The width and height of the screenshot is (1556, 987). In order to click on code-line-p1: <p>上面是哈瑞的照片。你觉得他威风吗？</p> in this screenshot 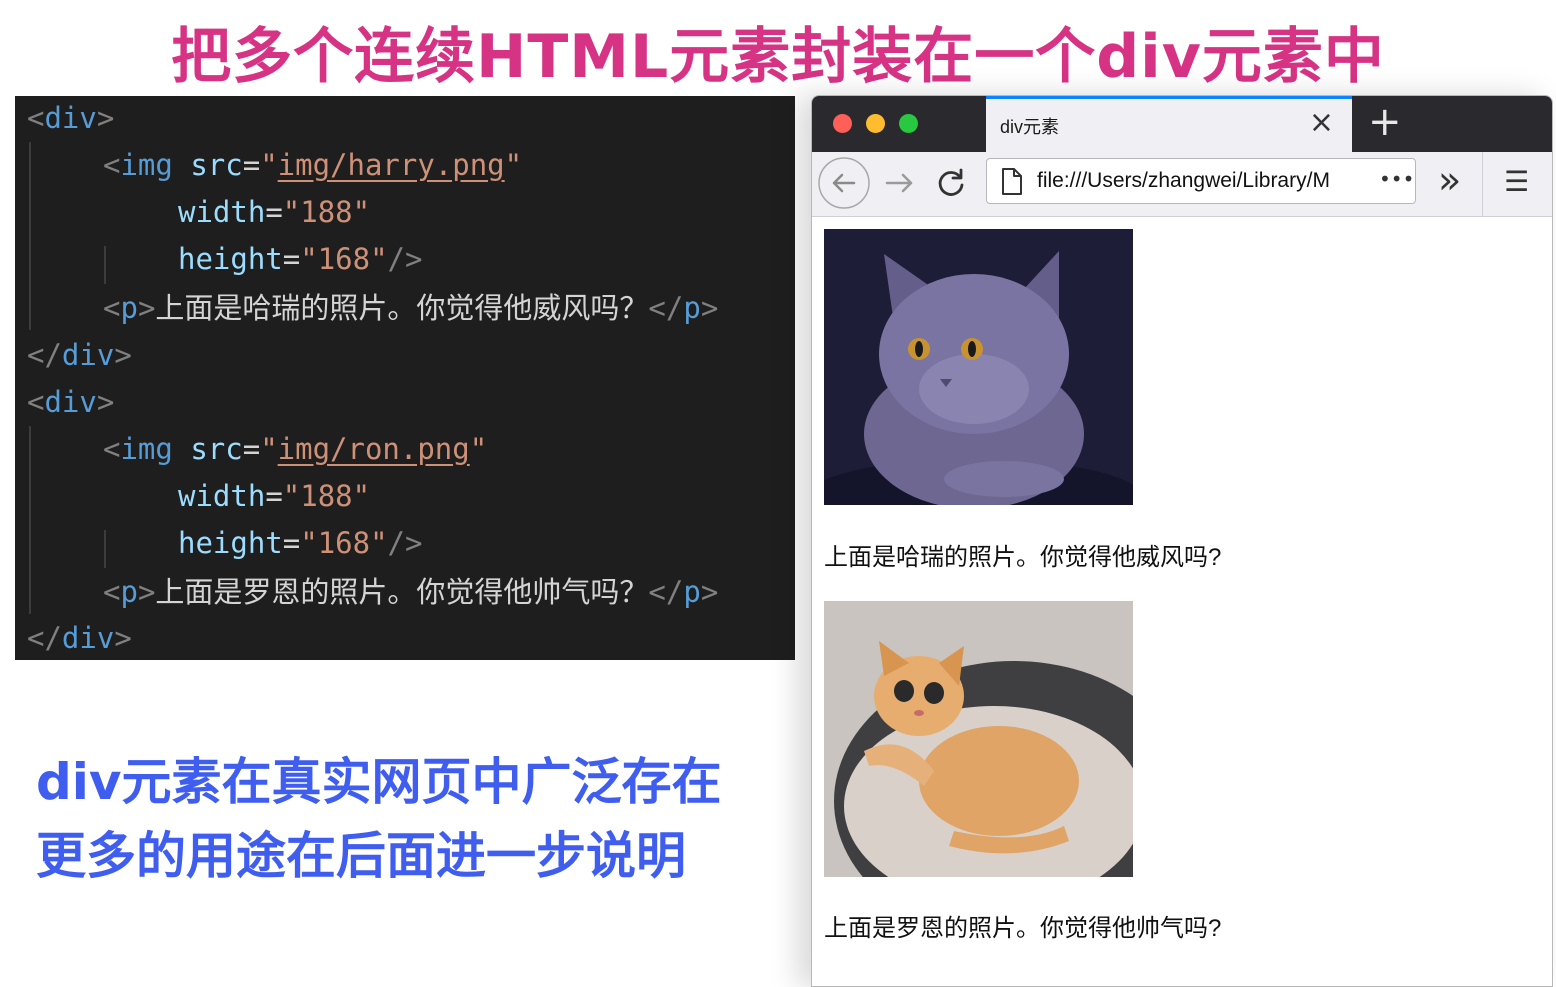, I will do `click(411, 308)`.